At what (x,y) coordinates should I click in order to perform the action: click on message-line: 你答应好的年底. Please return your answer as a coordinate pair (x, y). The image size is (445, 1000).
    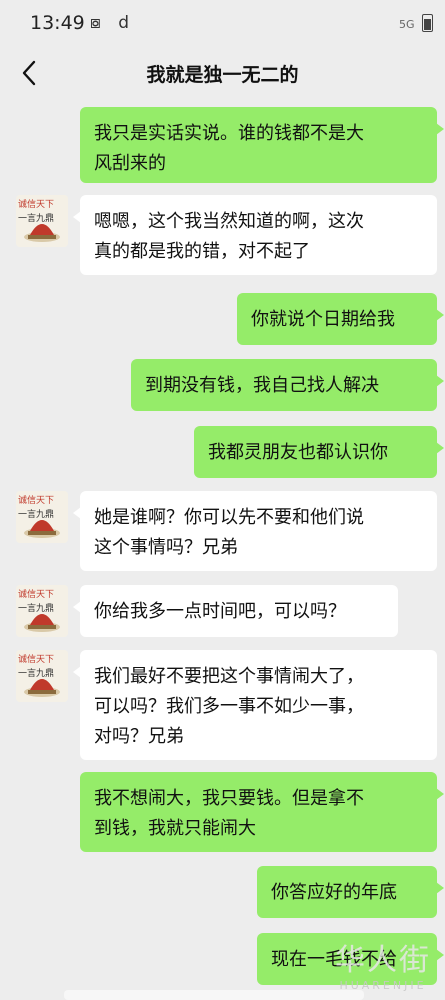
    Looking at the image, I should click on (334, 892).